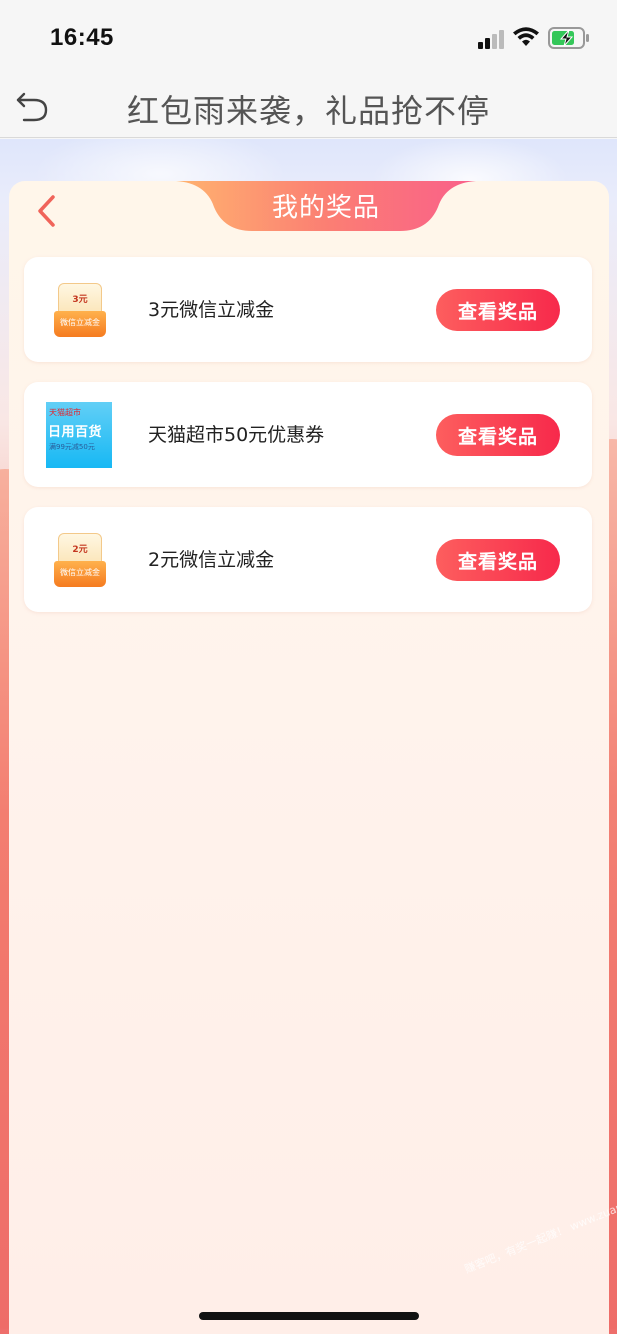  Describe the element at coordinates (308, 559) in the screenshot. I see `prize-card: 2元 微信立减金 2元微信立减金 查看奖品` at that location.